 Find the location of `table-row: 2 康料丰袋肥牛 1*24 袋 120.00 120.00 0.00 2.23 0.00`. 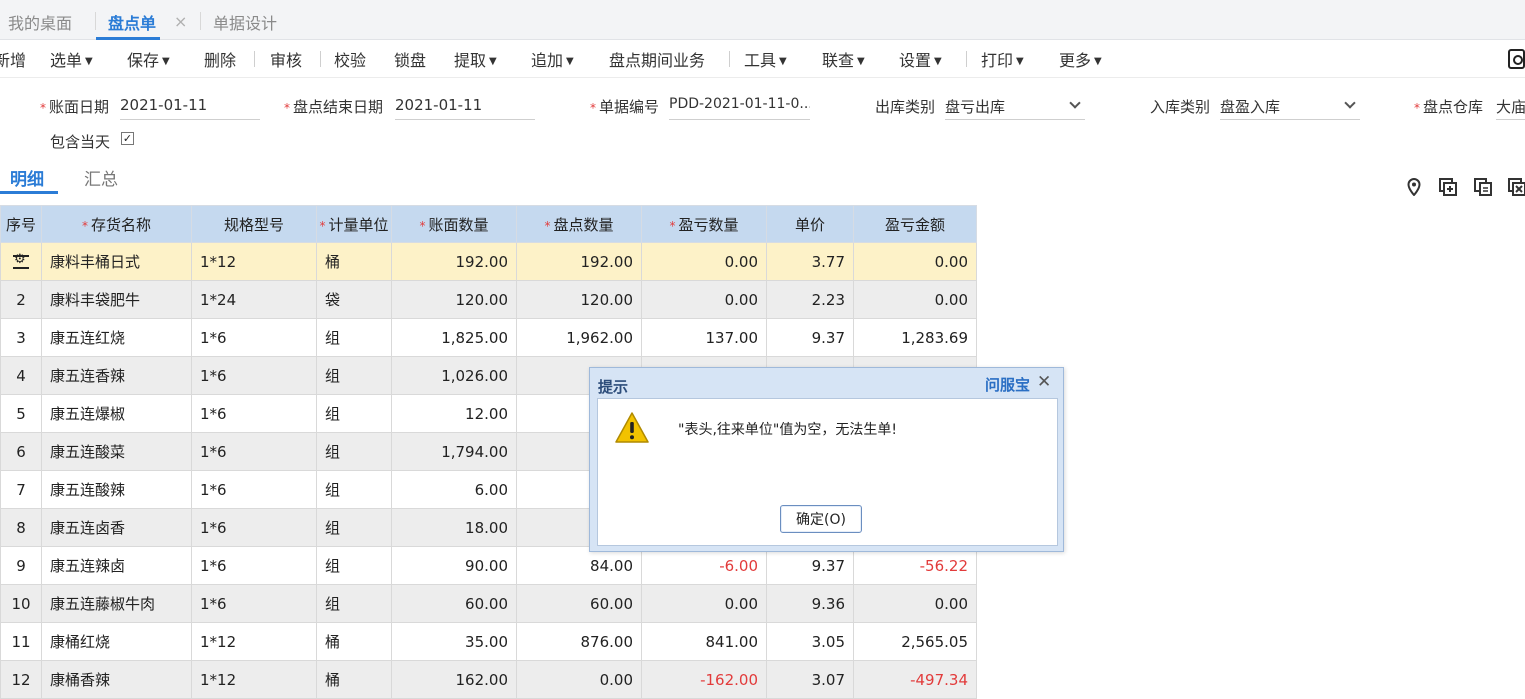

table-row: 2 康料丰袋肥牛 1*24 袋 120.00 120.00 0.00 2.23 0.00 is located at coordinates (488, 299).